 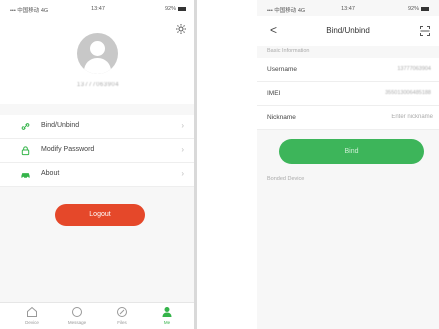 I want to click on row-label: Nickname, so click(x=281, y=117).